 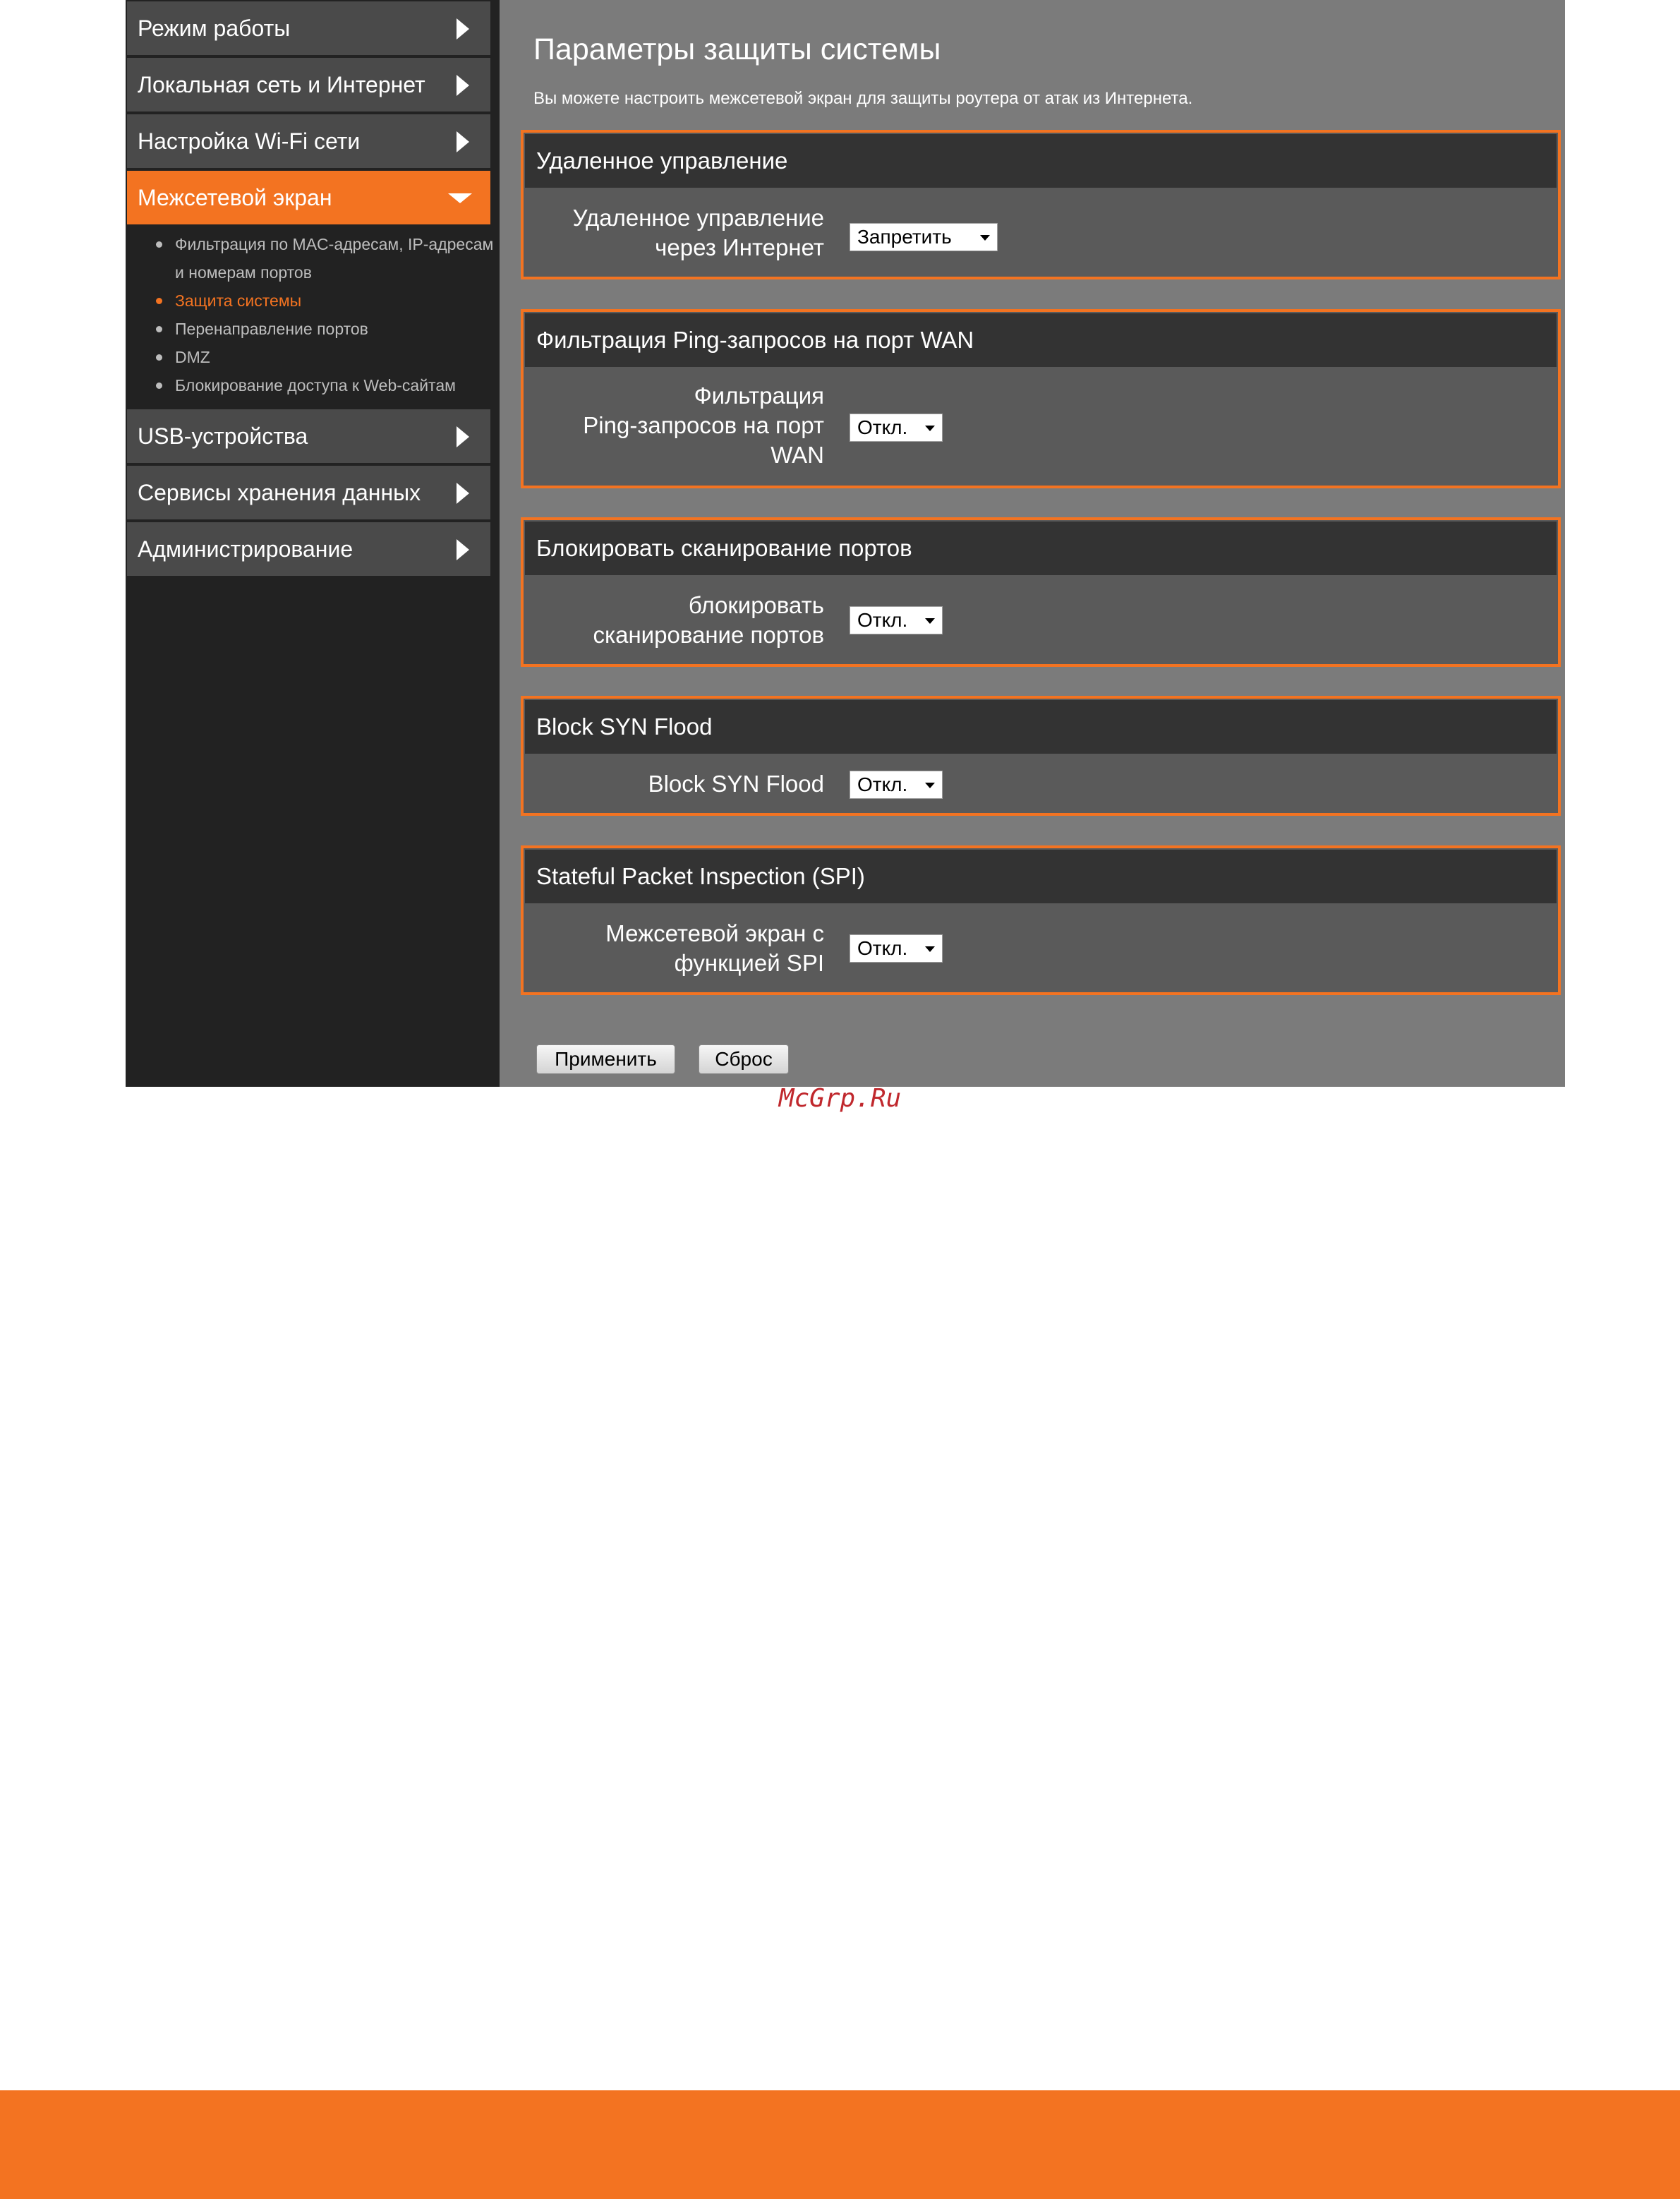 What do you see at coordinates (1041, 727) in the screenshot?
I see `panel-header: Block SYN Flood` at bounding box center [1041, 727].